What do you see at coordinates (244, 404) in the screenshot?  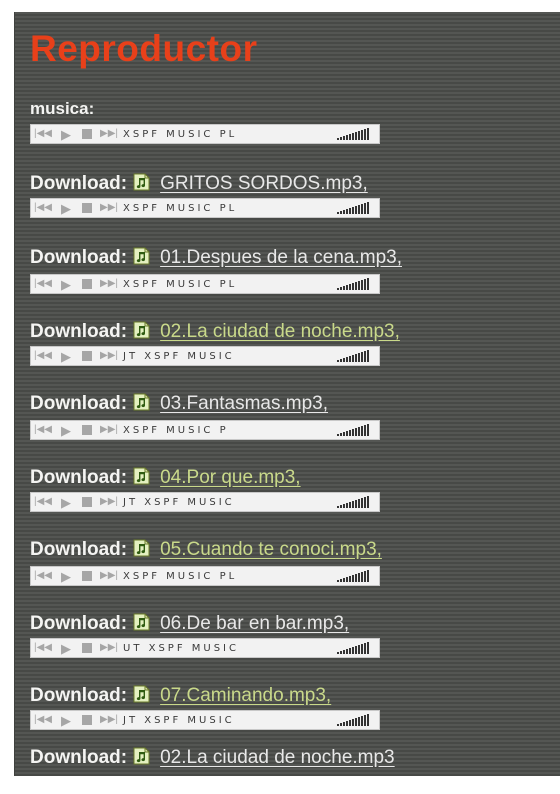 I see `download-link: 03.Fantasmas.mp3,` at bounding box center [244, 404].